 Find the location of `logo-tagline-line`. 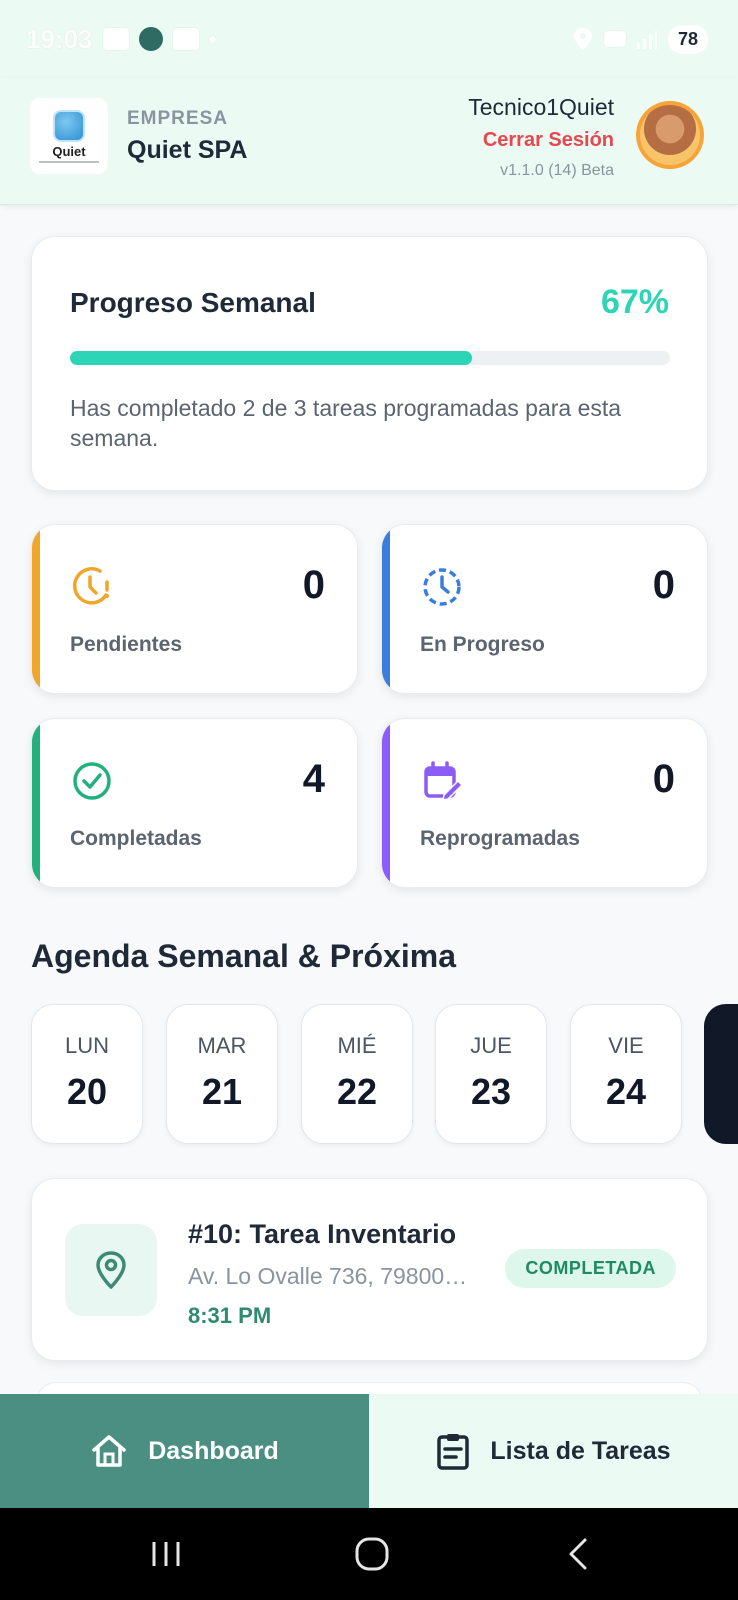

logo-tagline-line is located at coordinates (69, 161).